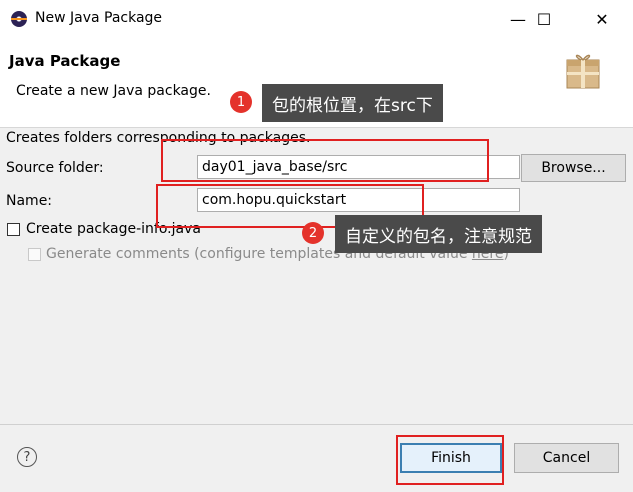 The image size is (633, 492). What do you see at coordinates (113, 91) in the screenshot?
I see `banner-message: Create a new Java package.` at bounding box center [113, 91].